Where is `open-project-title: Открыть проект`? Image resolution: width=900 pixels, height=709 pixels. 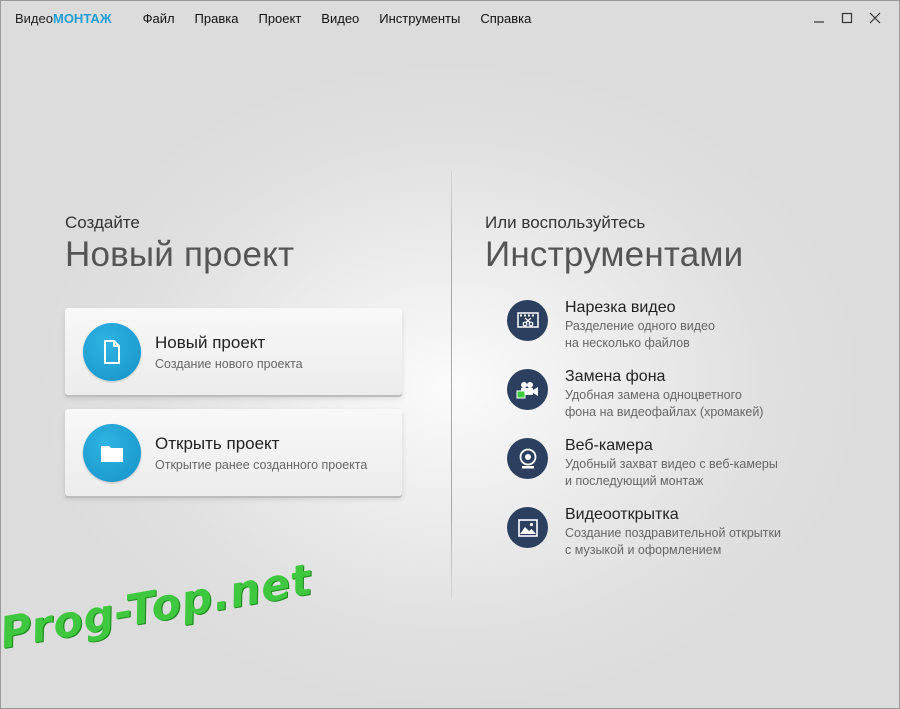 open-project-title: Открыть проект is located at coordinates (217, 443).